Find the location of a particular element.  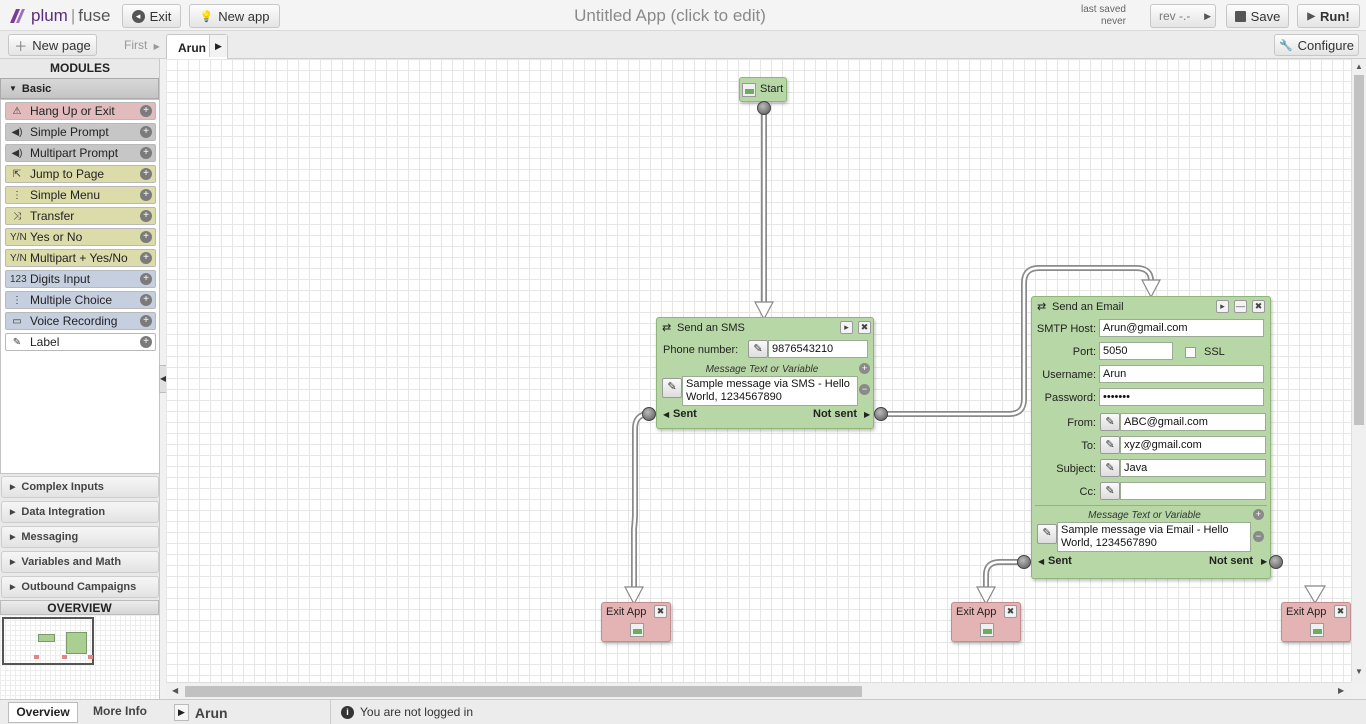

email-not-sent-port is located at coordinates (1276, 562).